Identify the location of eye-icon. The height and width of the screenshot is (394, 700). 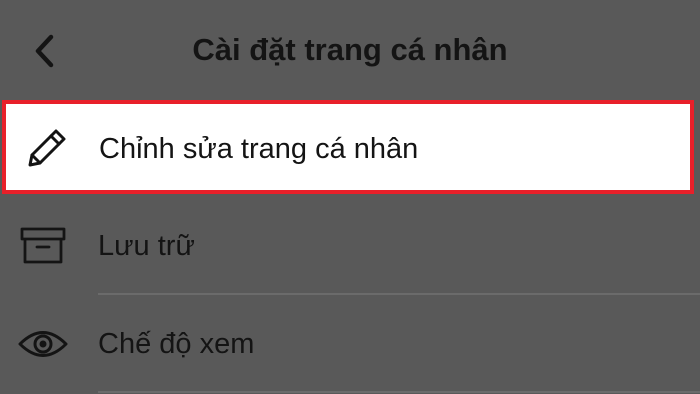
(43, 344).